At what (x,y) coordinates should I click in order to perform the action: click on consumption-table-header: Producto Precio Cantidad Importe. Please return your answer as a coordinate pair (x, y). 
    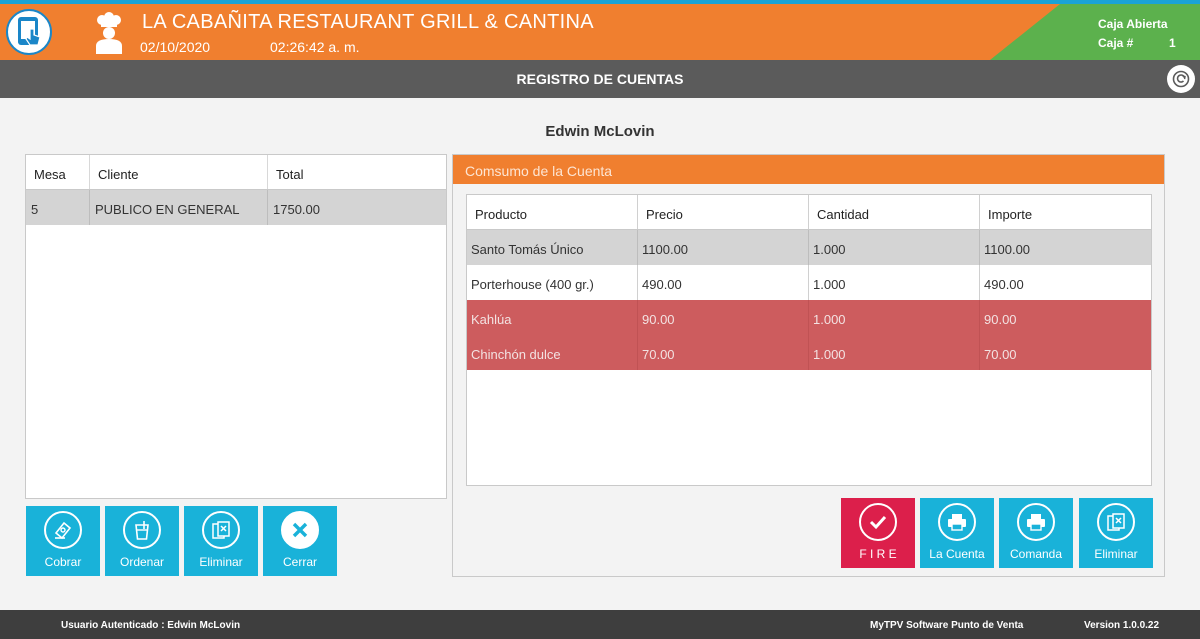
    Looking at the image, I should click on (809, 212).